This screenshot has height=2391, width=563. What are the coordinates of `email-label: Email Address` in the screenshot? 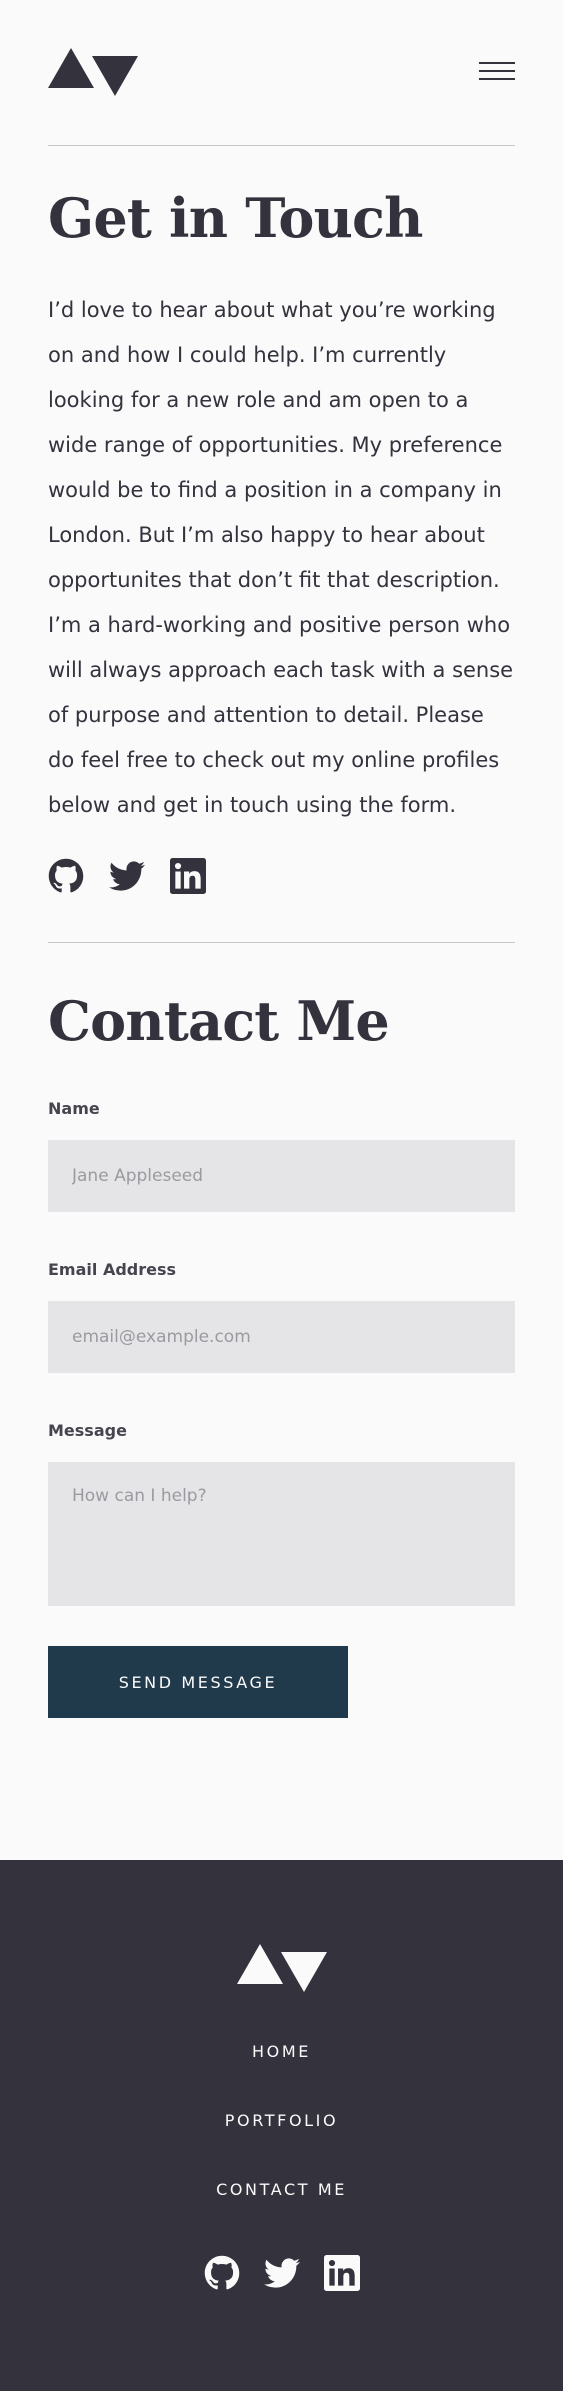 It's located at (112, 1269).